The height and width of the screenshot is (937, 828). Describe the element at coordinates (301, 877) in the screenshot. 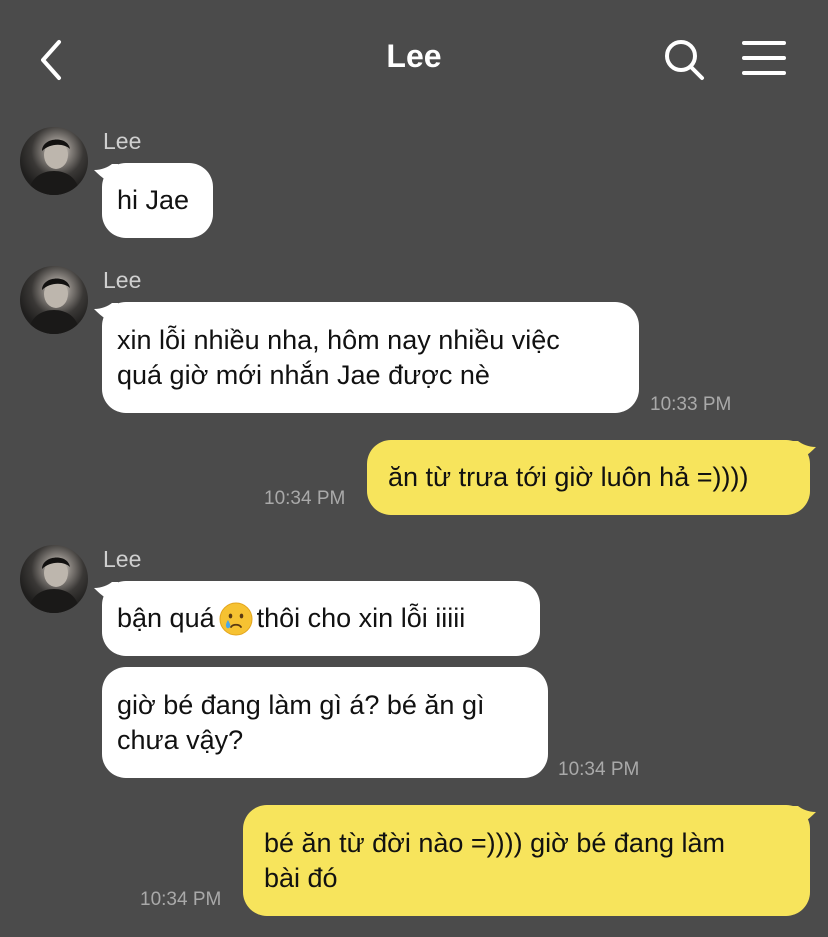

I see `message-text-line: bài đó` at that location.